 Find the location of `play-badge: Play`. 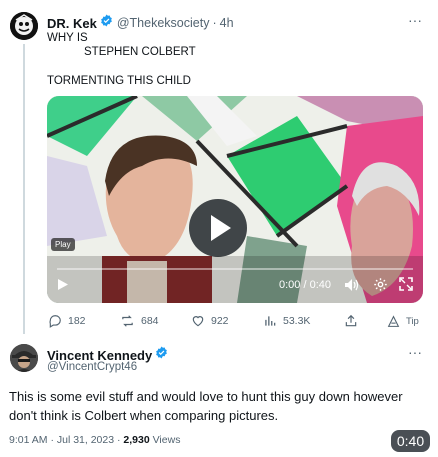

play-badge: Play is located at coordinates (63, 244).